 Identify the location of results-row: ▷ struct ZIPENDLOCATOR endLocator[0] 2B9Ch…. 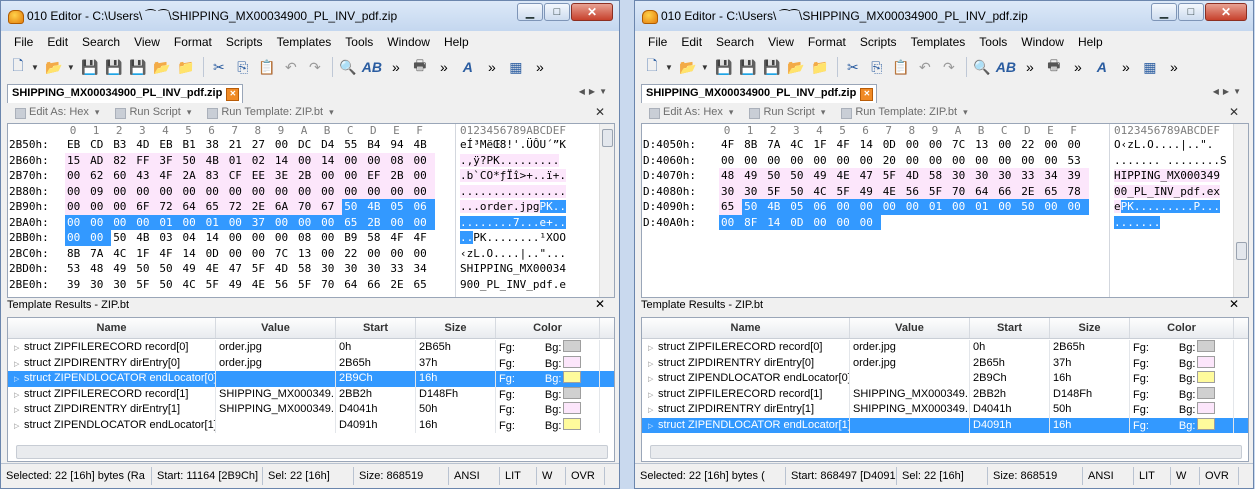
(311, 379).